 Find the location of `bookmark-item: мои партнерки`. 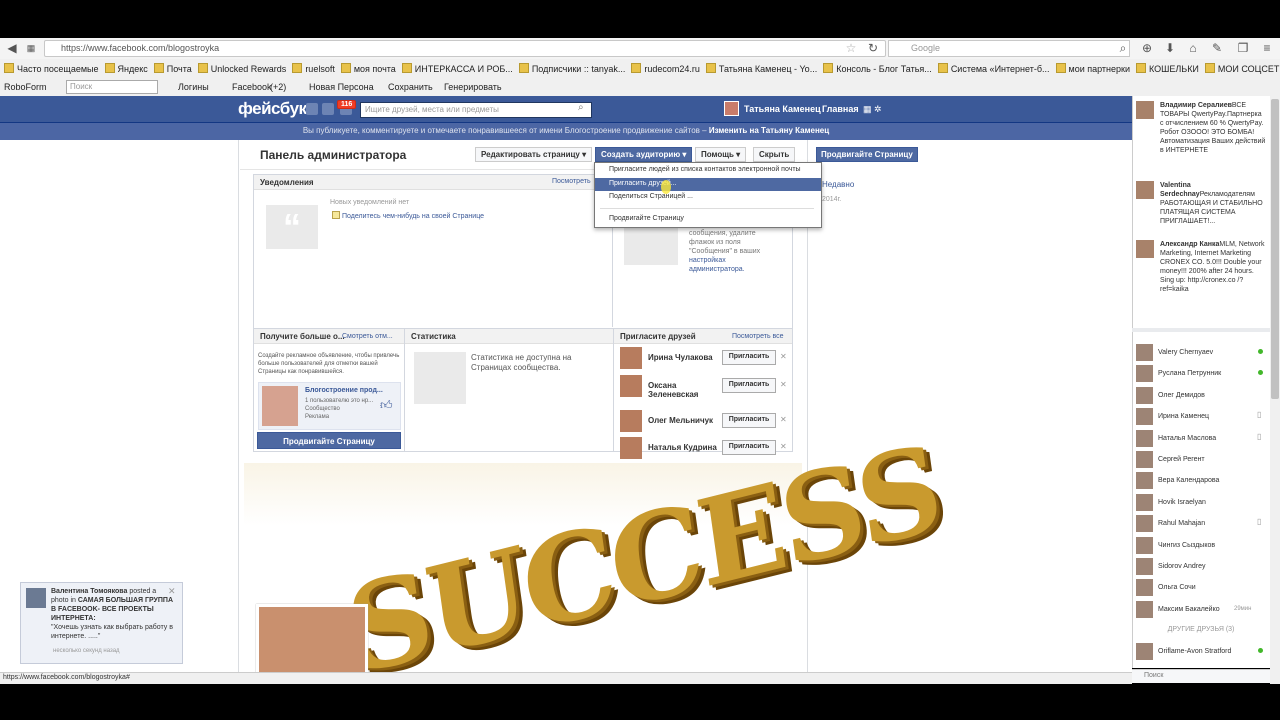

bookmark-item: мои партнерки is located at coordinates (1093, 67).